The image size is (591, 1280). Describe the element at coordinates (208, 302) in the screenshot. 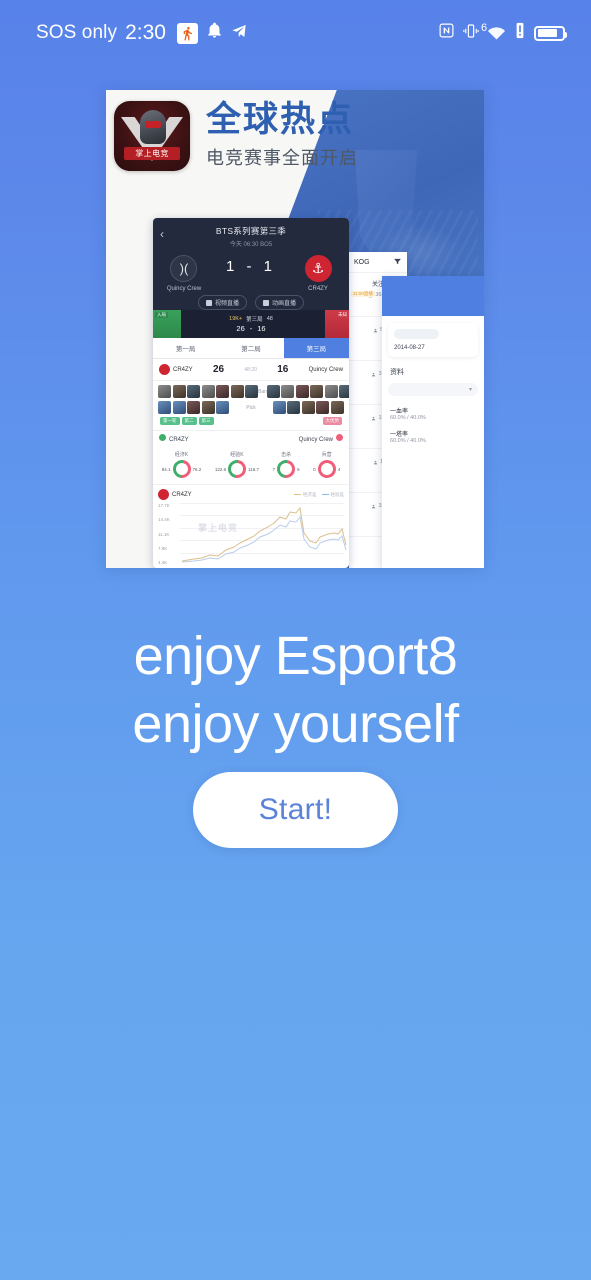

I see `video-icon` at that location.